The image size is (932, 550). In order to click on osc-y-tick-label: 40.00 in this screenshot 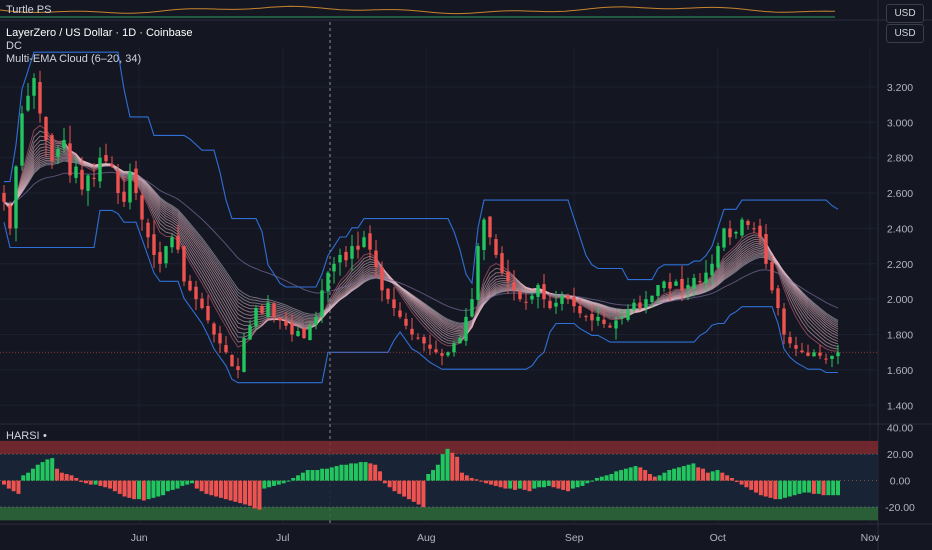, I will do `click(900, 429)`.